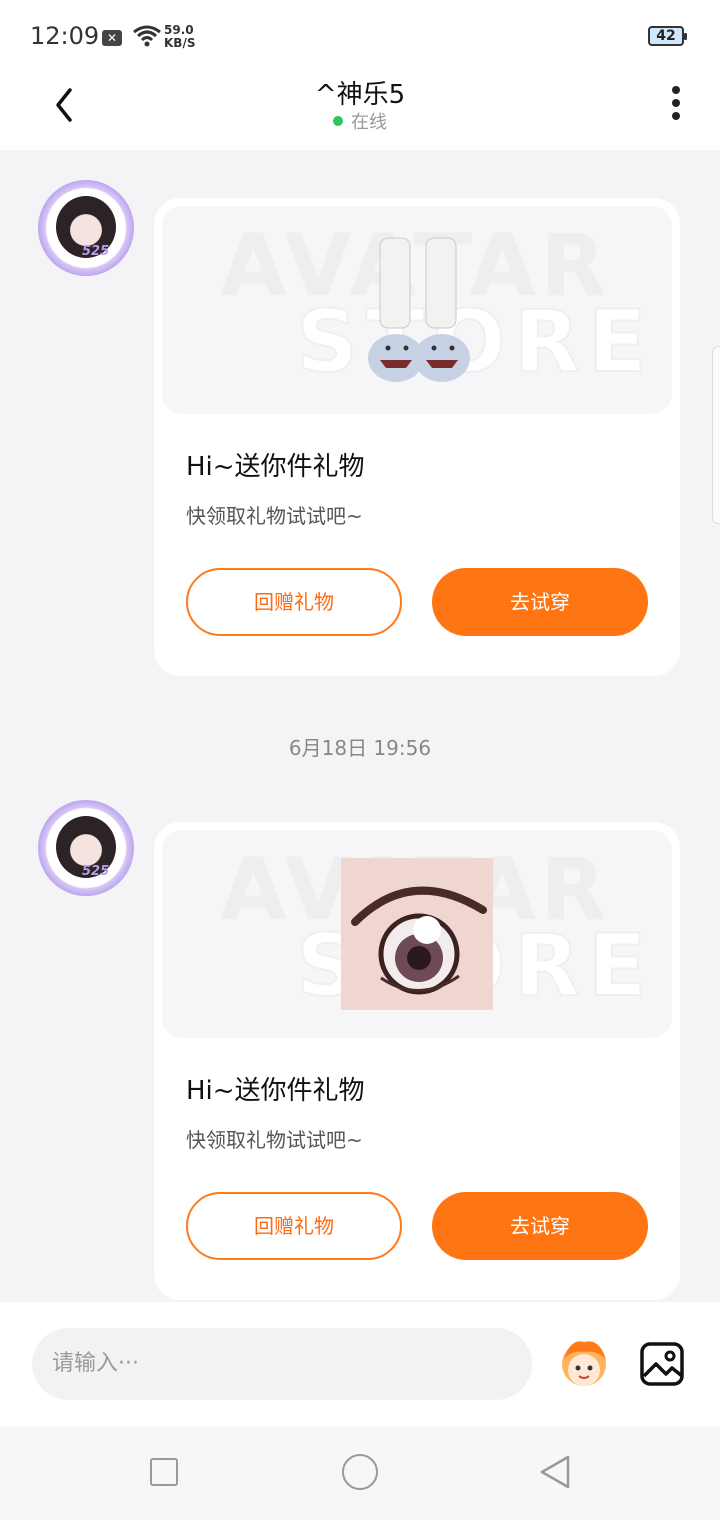 The height and width of the screenshot is (1520, 720). I want to click on chat-header: ^神乐5 在线, so click(360, 111).